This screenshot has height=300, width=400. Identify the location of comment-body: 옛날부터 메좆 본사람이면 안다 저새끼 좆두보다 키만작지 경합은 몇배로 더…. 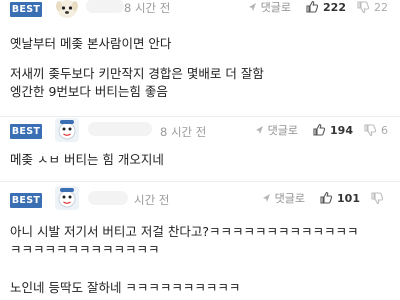
(137, 68).